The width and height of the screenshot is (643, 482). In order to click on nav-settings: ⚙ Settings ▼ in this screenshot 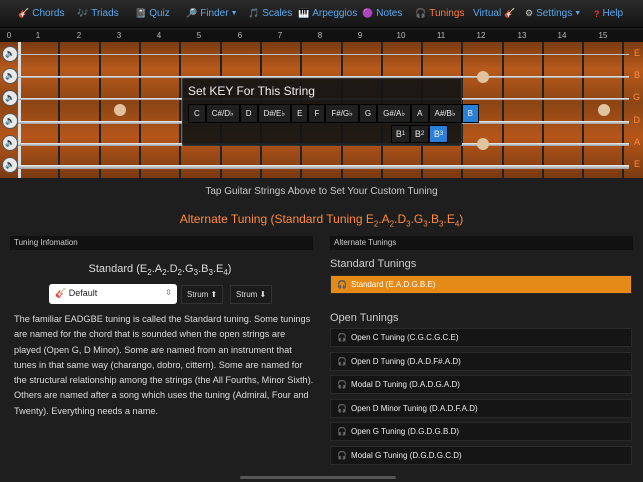, I will do `click(553, 13)`.